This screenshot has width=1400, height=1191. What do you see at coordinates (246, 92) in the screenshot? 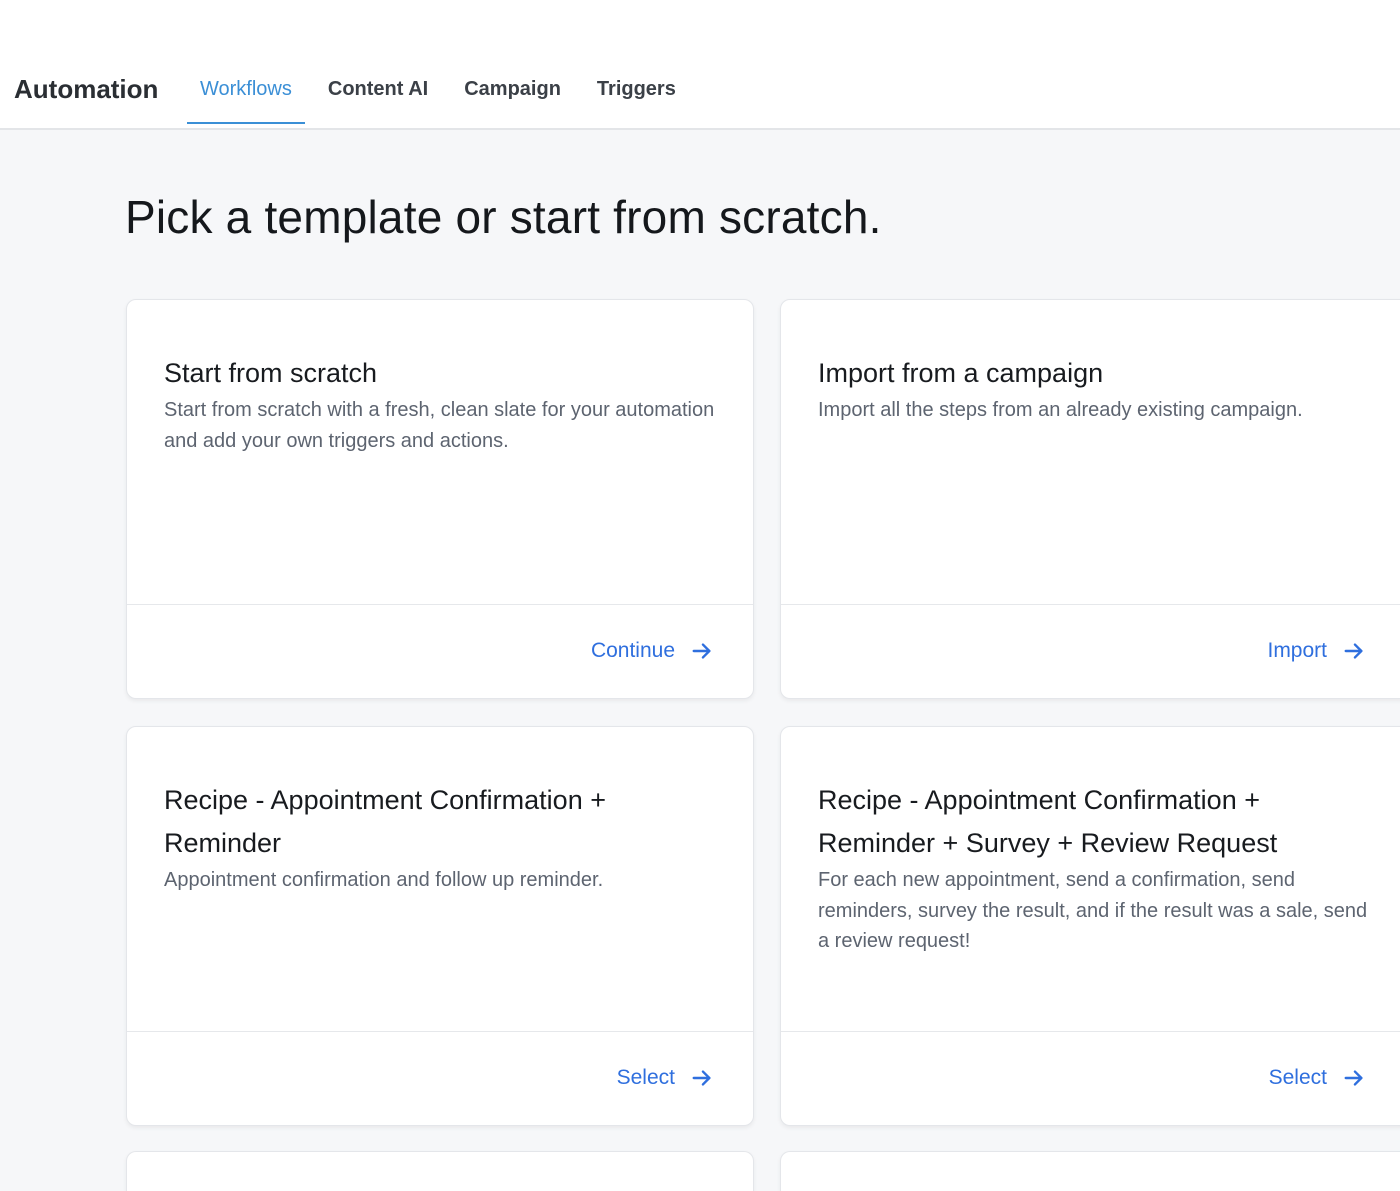
I see `tab-workflows: Workflows` at bounding box center [246, 92].